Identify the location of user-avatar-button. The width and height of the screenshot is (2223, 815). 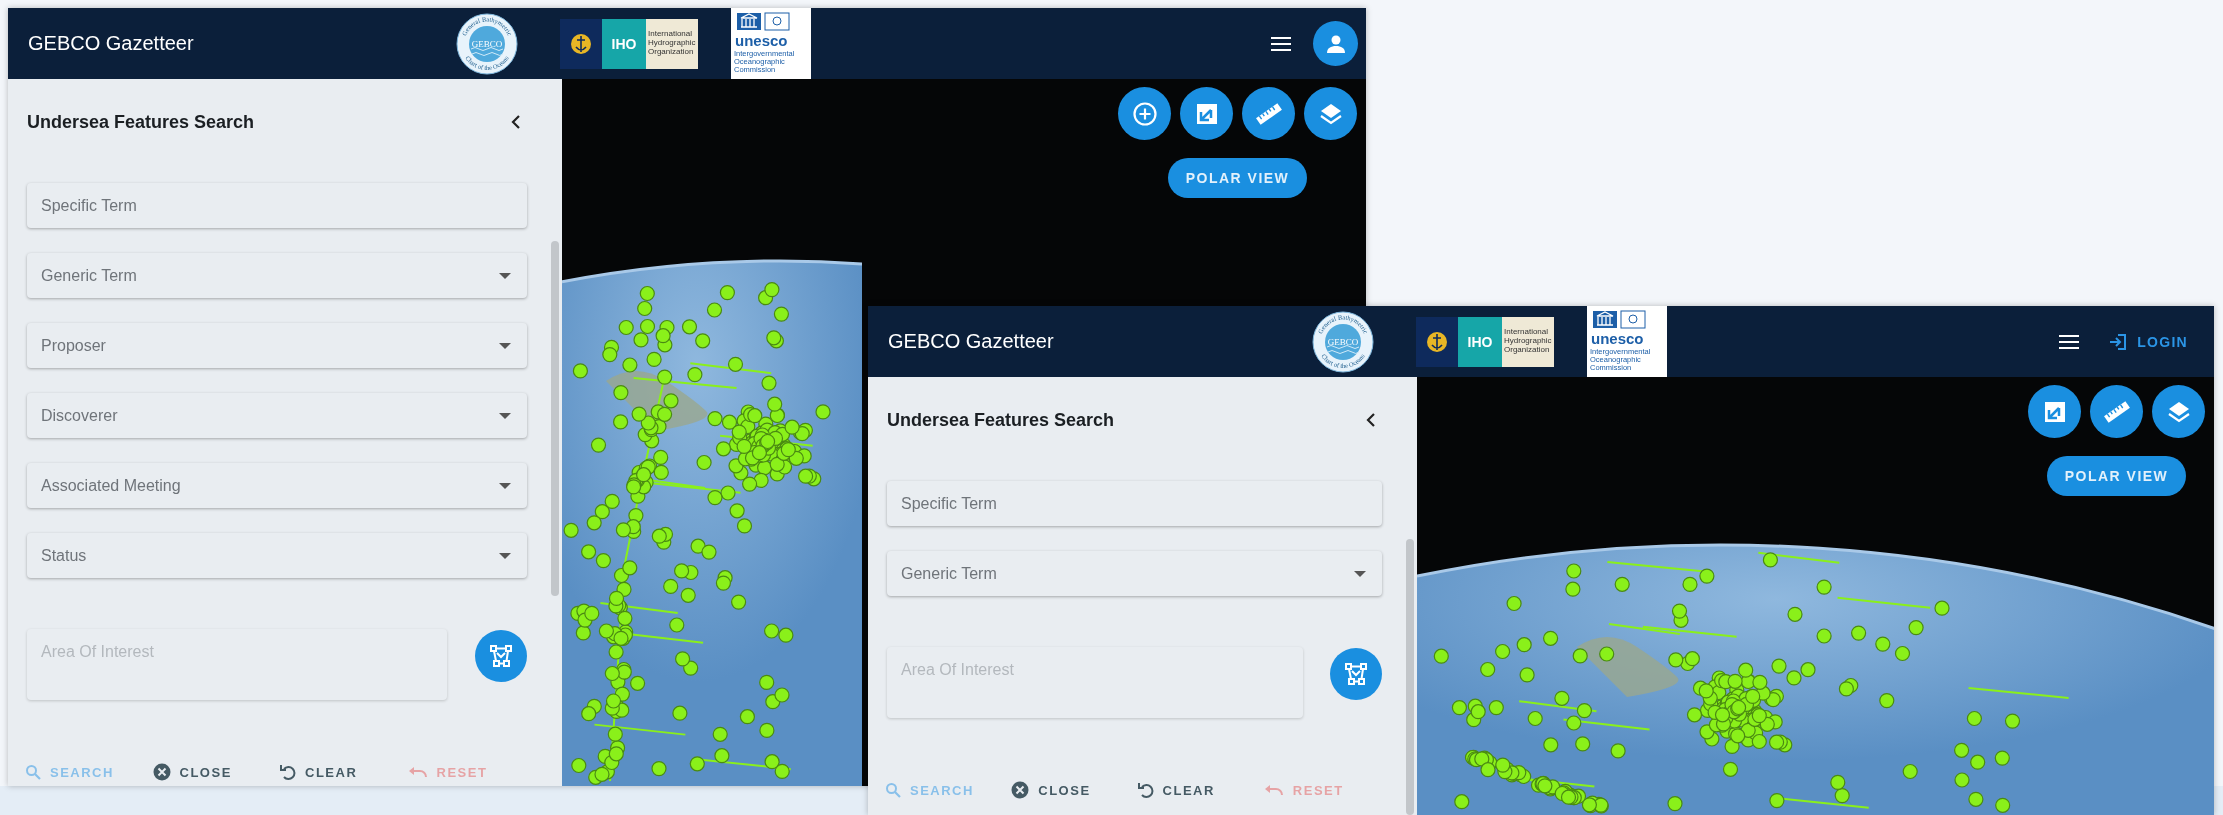
(1335, 43).